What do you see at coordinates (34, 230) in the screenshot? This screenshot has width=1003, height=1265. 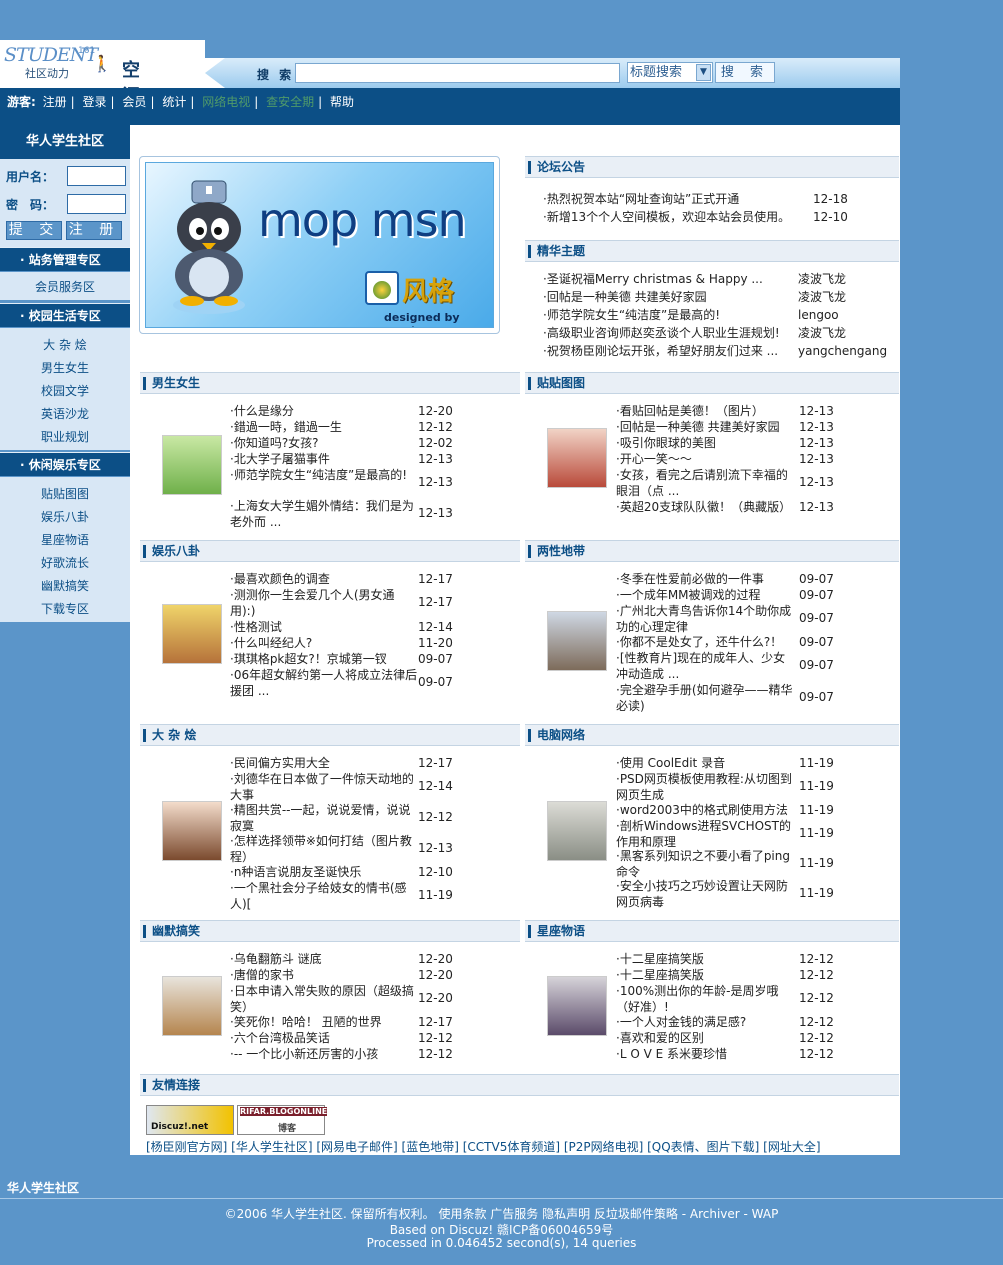 I see `submit-button: 提 交` at bounding box center [34, 230].